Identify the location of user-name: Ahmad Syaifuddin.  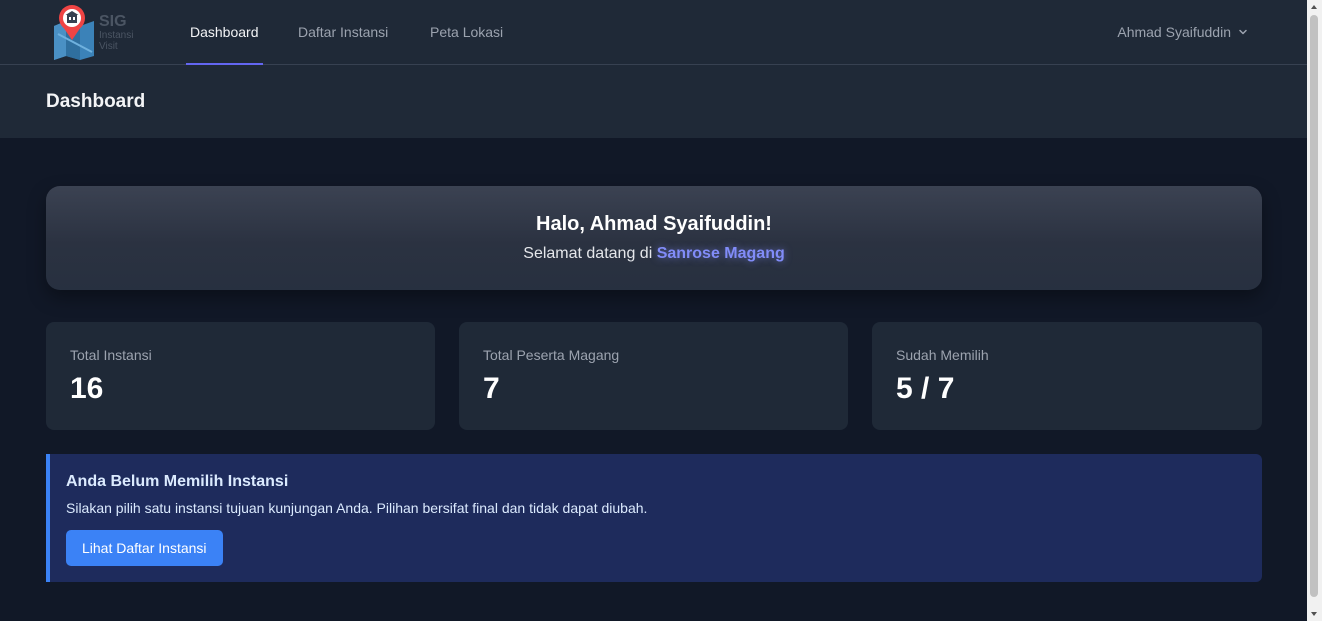
(1174, 31).